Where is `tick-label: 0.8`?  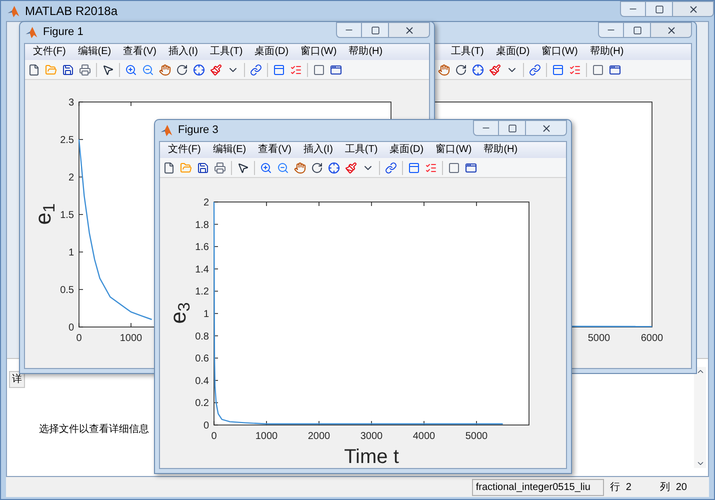 tick-label: 0.8 is located at coordinates (202, 336).